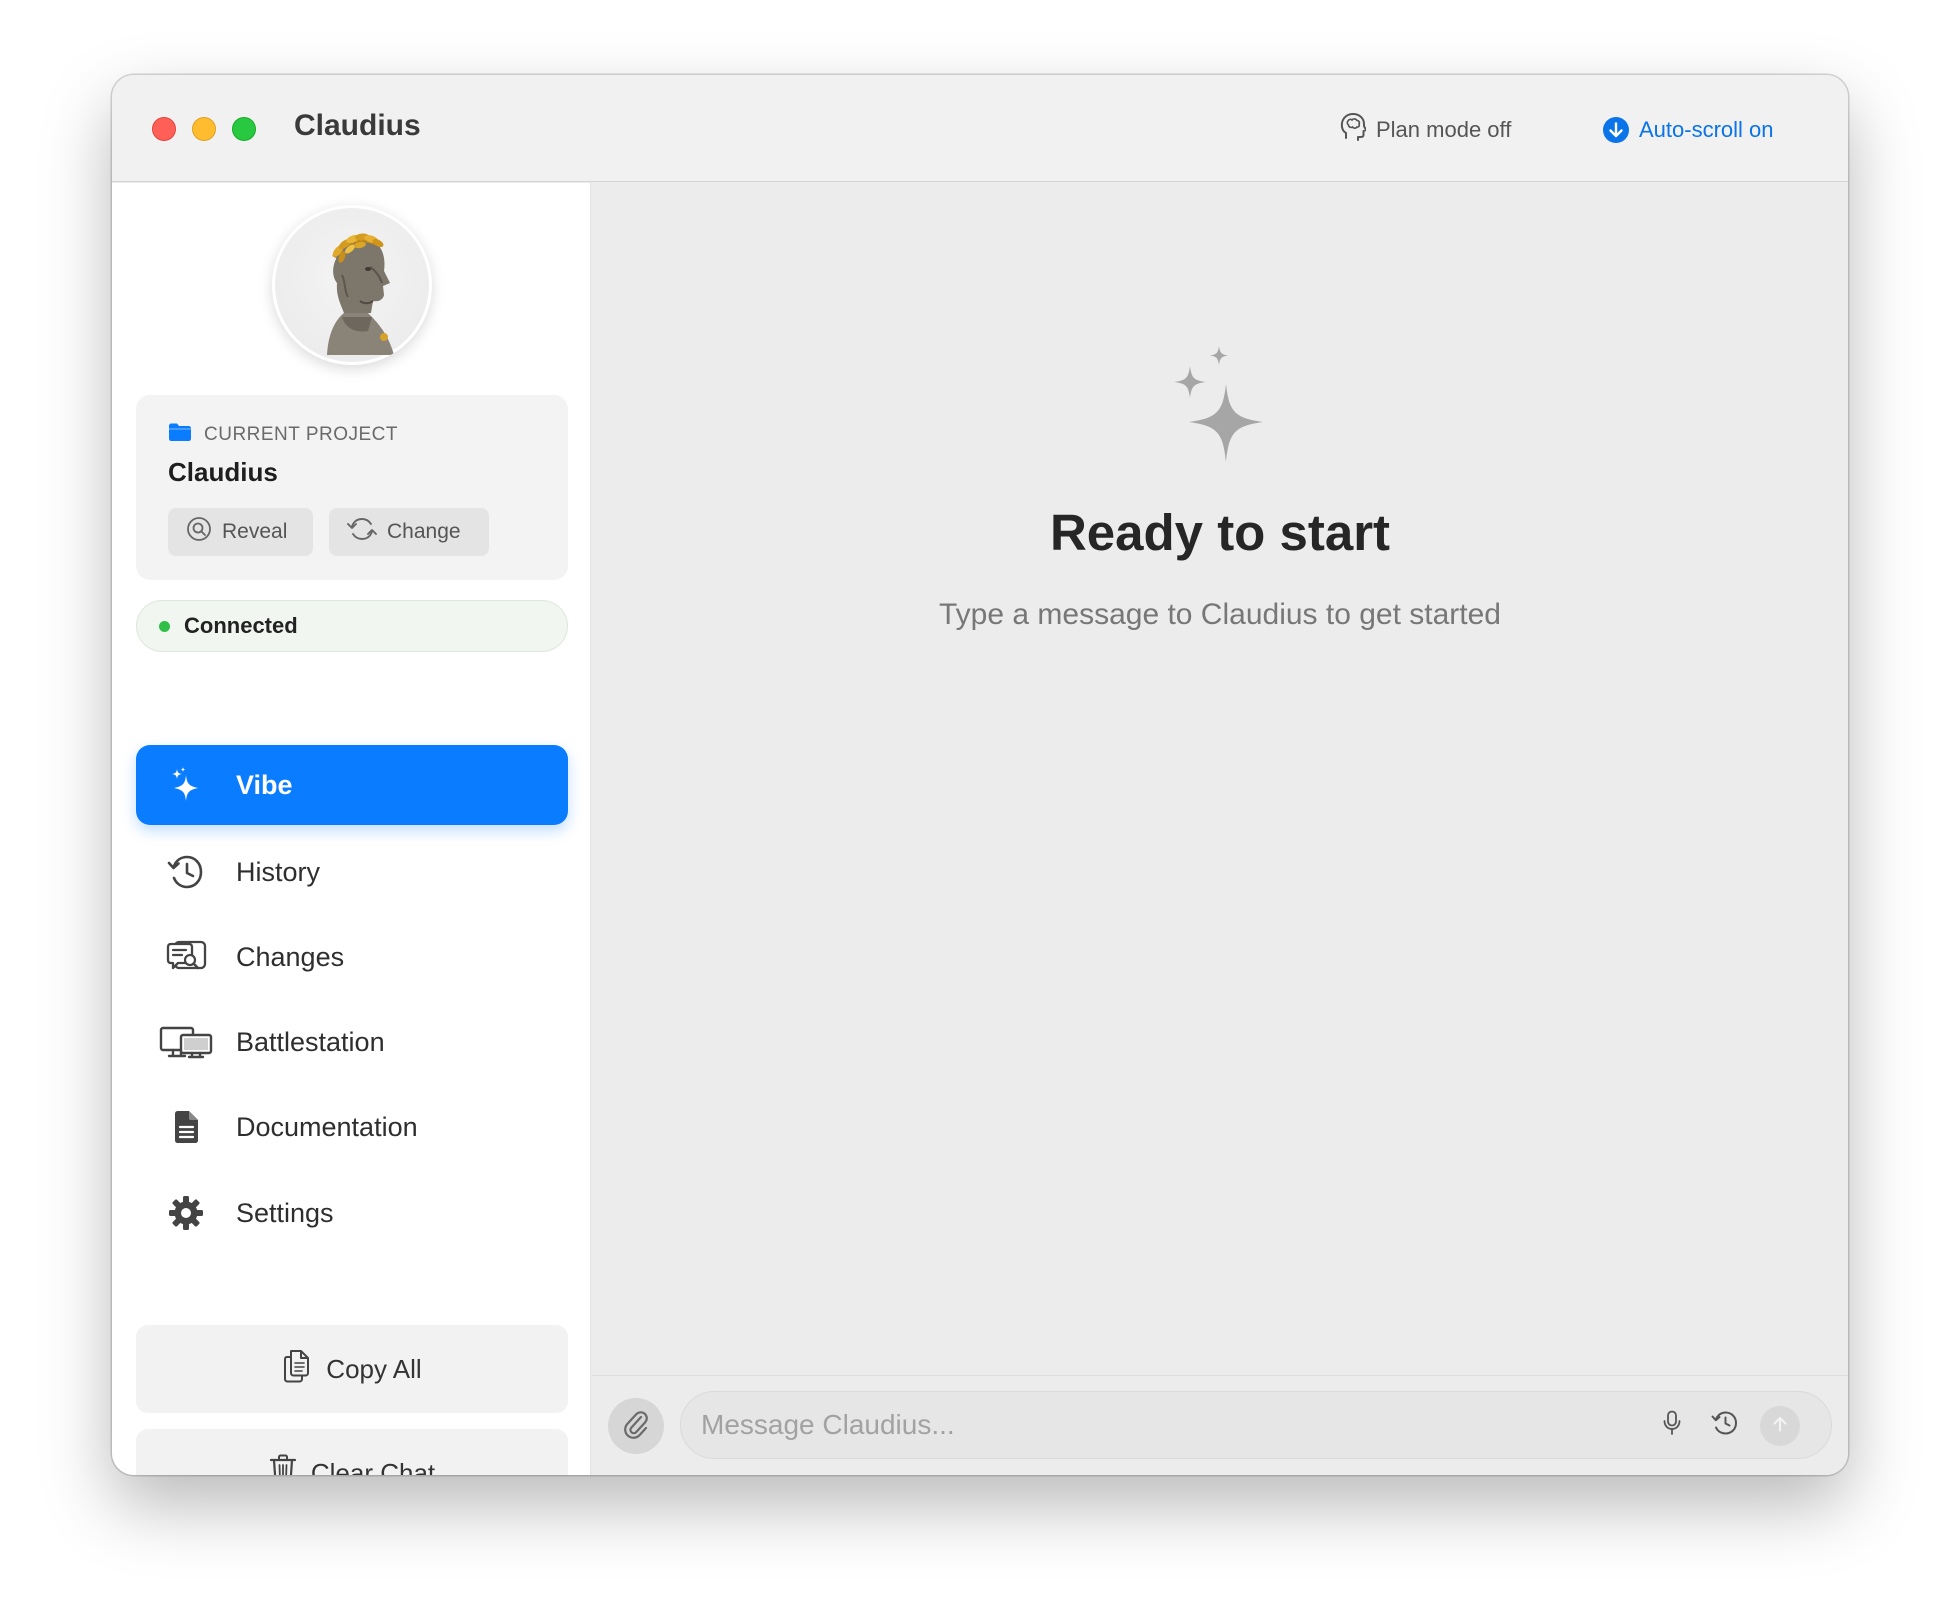 The height and width of the screenshot is (1622, 1960). I want to click on copy-documents-icon, so click(297, 1369).